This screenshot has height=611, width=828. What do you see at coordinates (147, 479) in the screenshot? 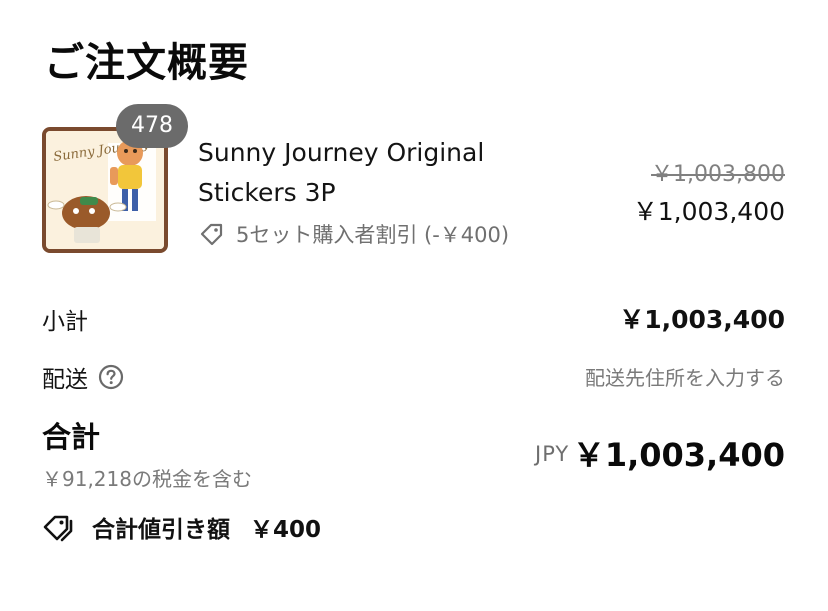
I see `tax-note: ￥91,218の税金を含む` at bounding box center [147, 479].